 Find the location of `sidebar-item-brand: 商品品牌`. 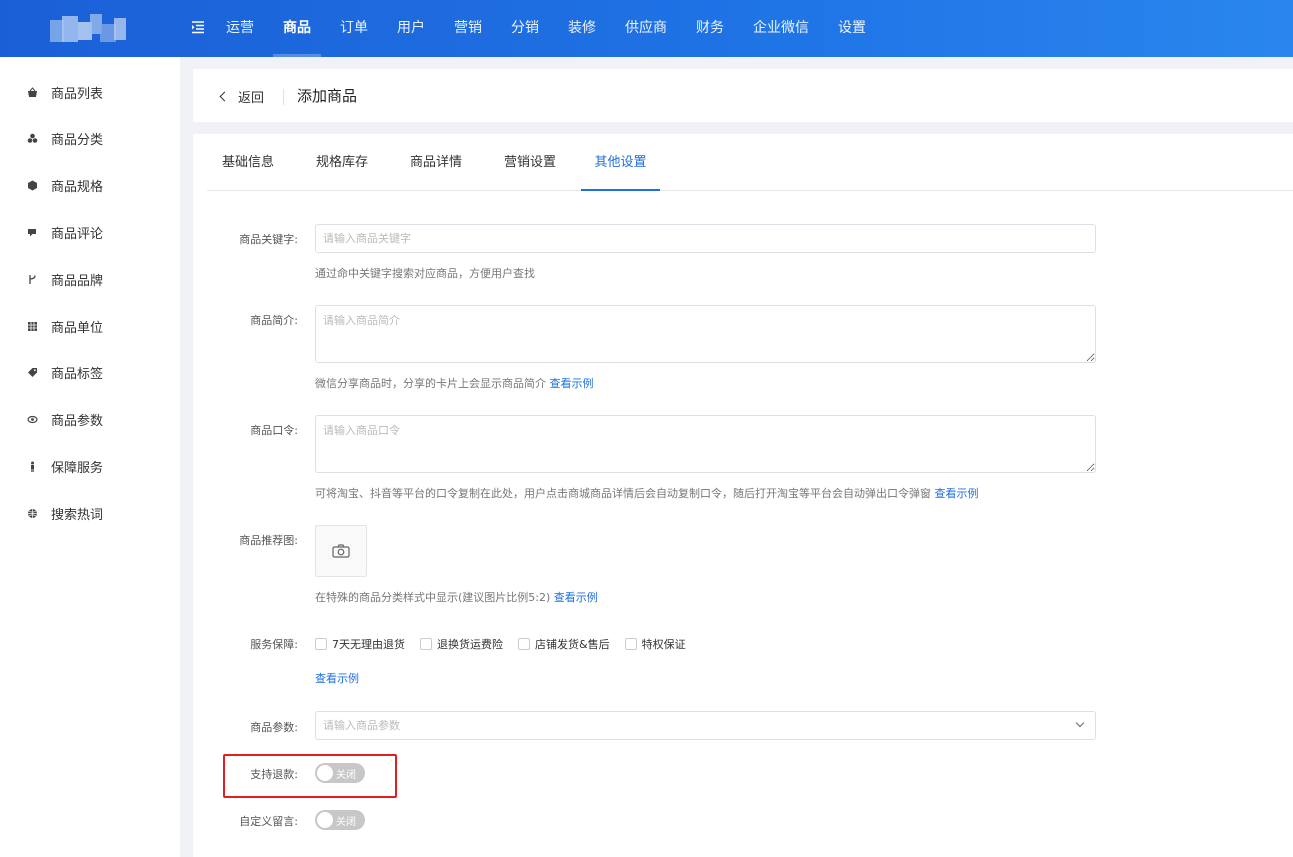

sidebar-item-brand: 商品品牌 is located at coordinates (90, 279).